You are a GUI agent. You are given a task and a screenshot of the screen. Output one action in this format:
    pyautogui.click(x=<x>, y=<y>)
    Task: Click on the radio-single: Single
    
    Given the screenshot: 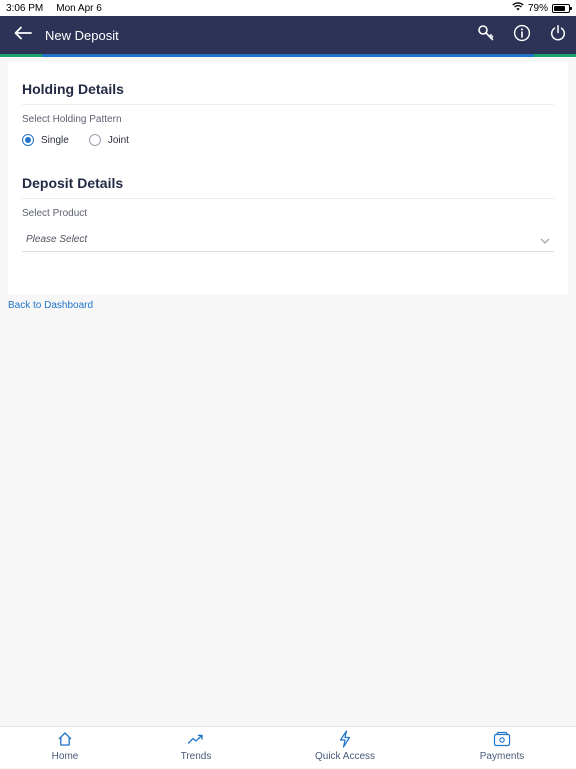 What is the action you would take?
    pyautogui.click(x=45, y=140)
    